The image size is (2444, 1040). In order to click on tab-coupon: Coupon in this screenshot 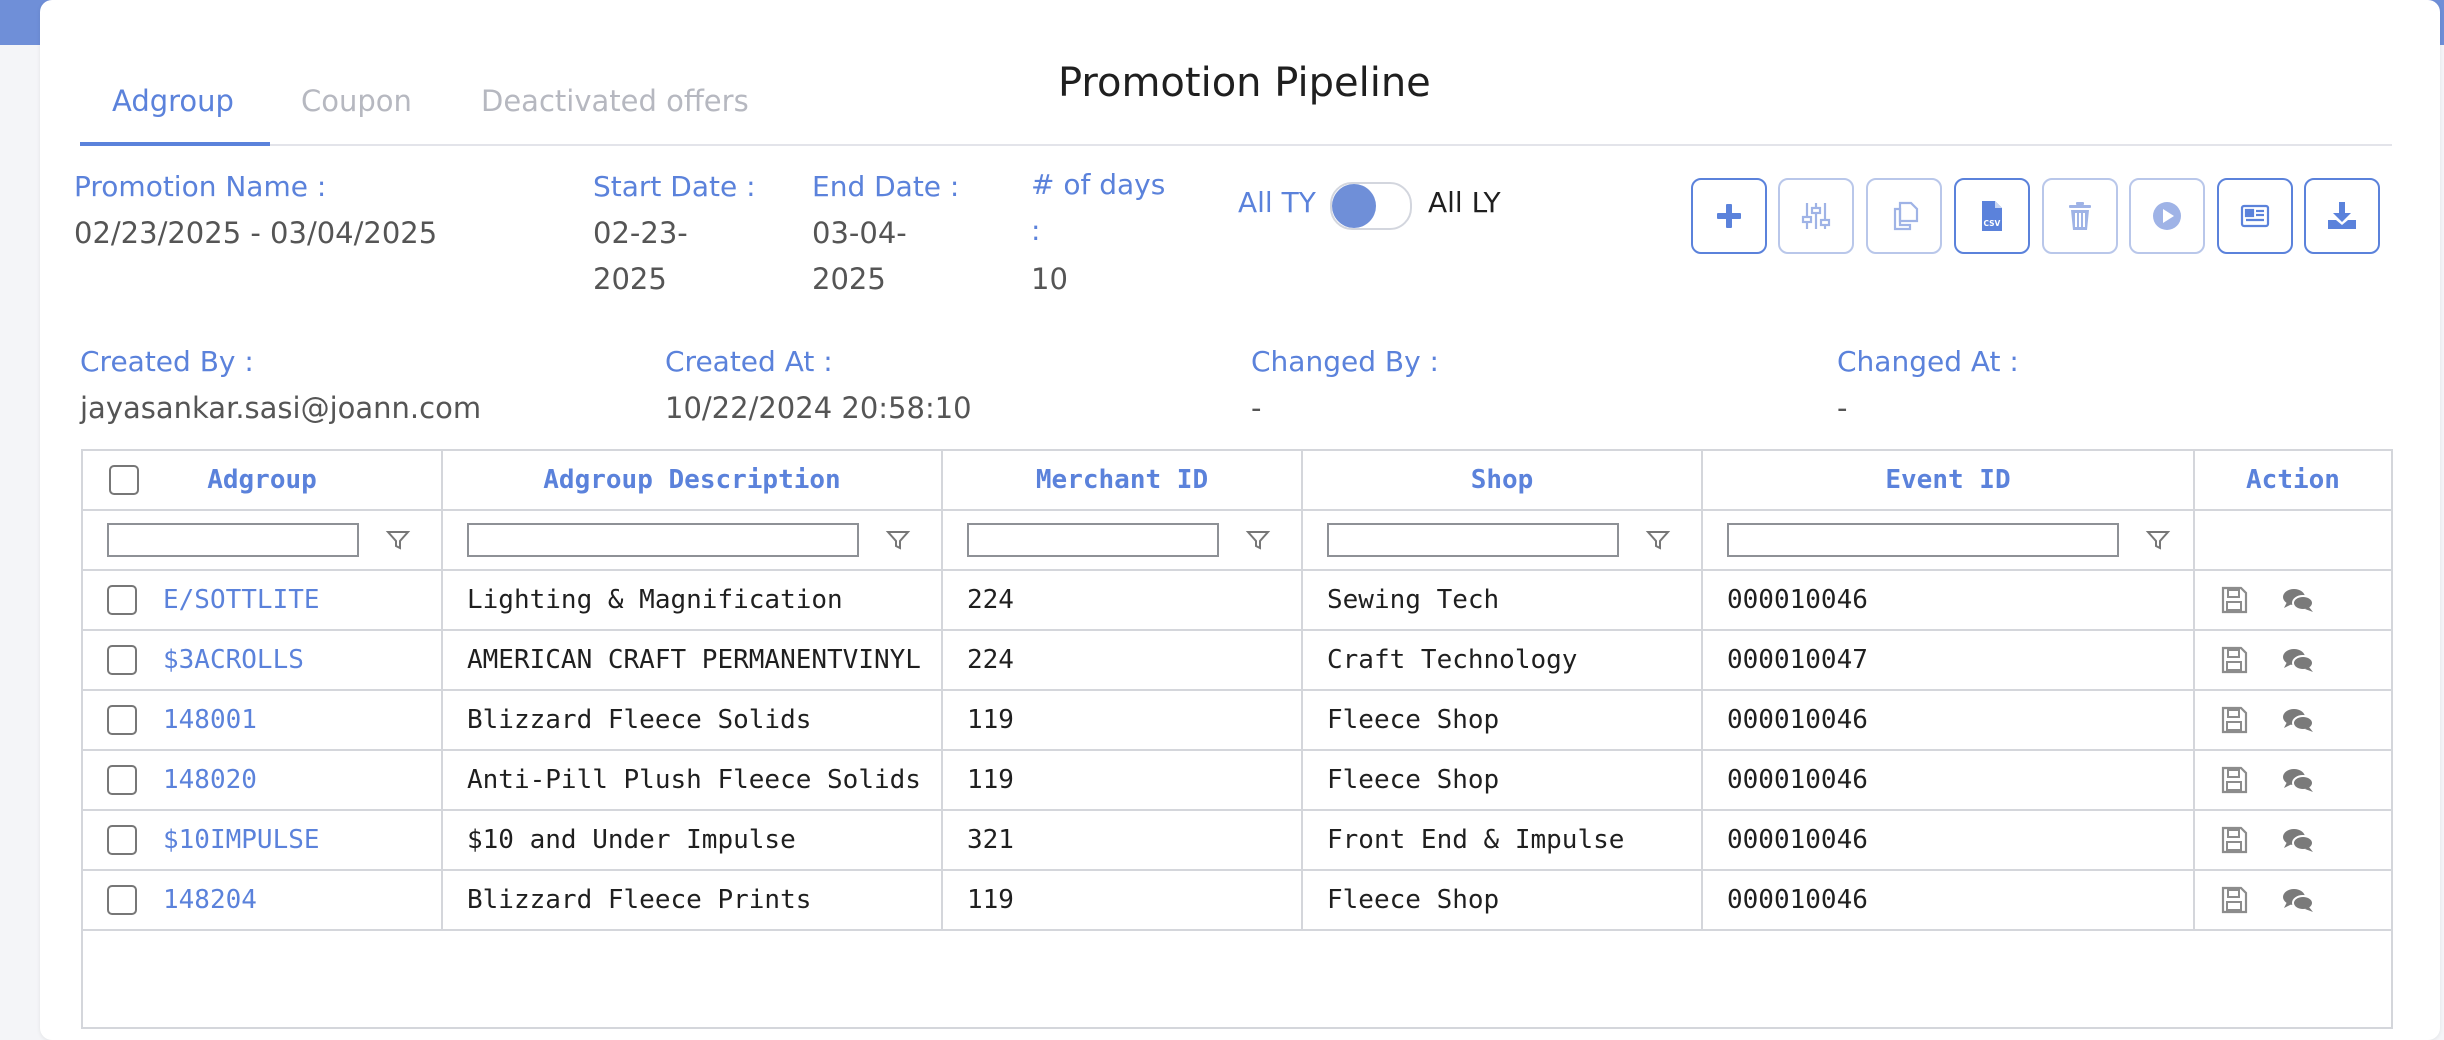, I will do `click(356, 101)`.